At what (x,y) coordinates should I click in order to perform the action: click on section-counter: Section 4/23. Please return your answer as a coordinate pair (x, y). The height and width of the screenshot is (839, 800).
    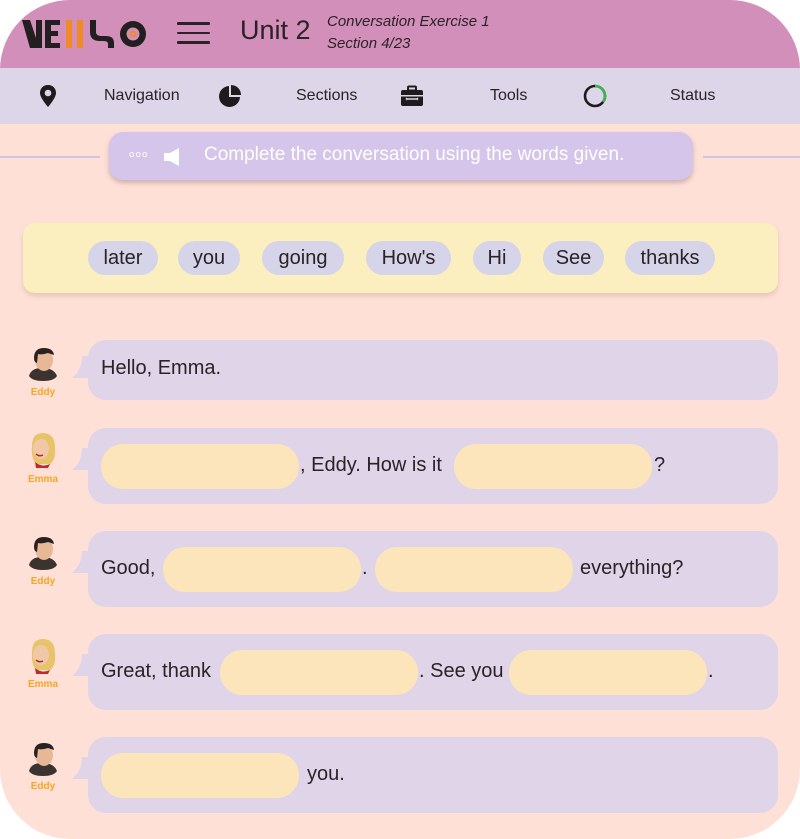
    Looking at the image, I should click on (369, 43).